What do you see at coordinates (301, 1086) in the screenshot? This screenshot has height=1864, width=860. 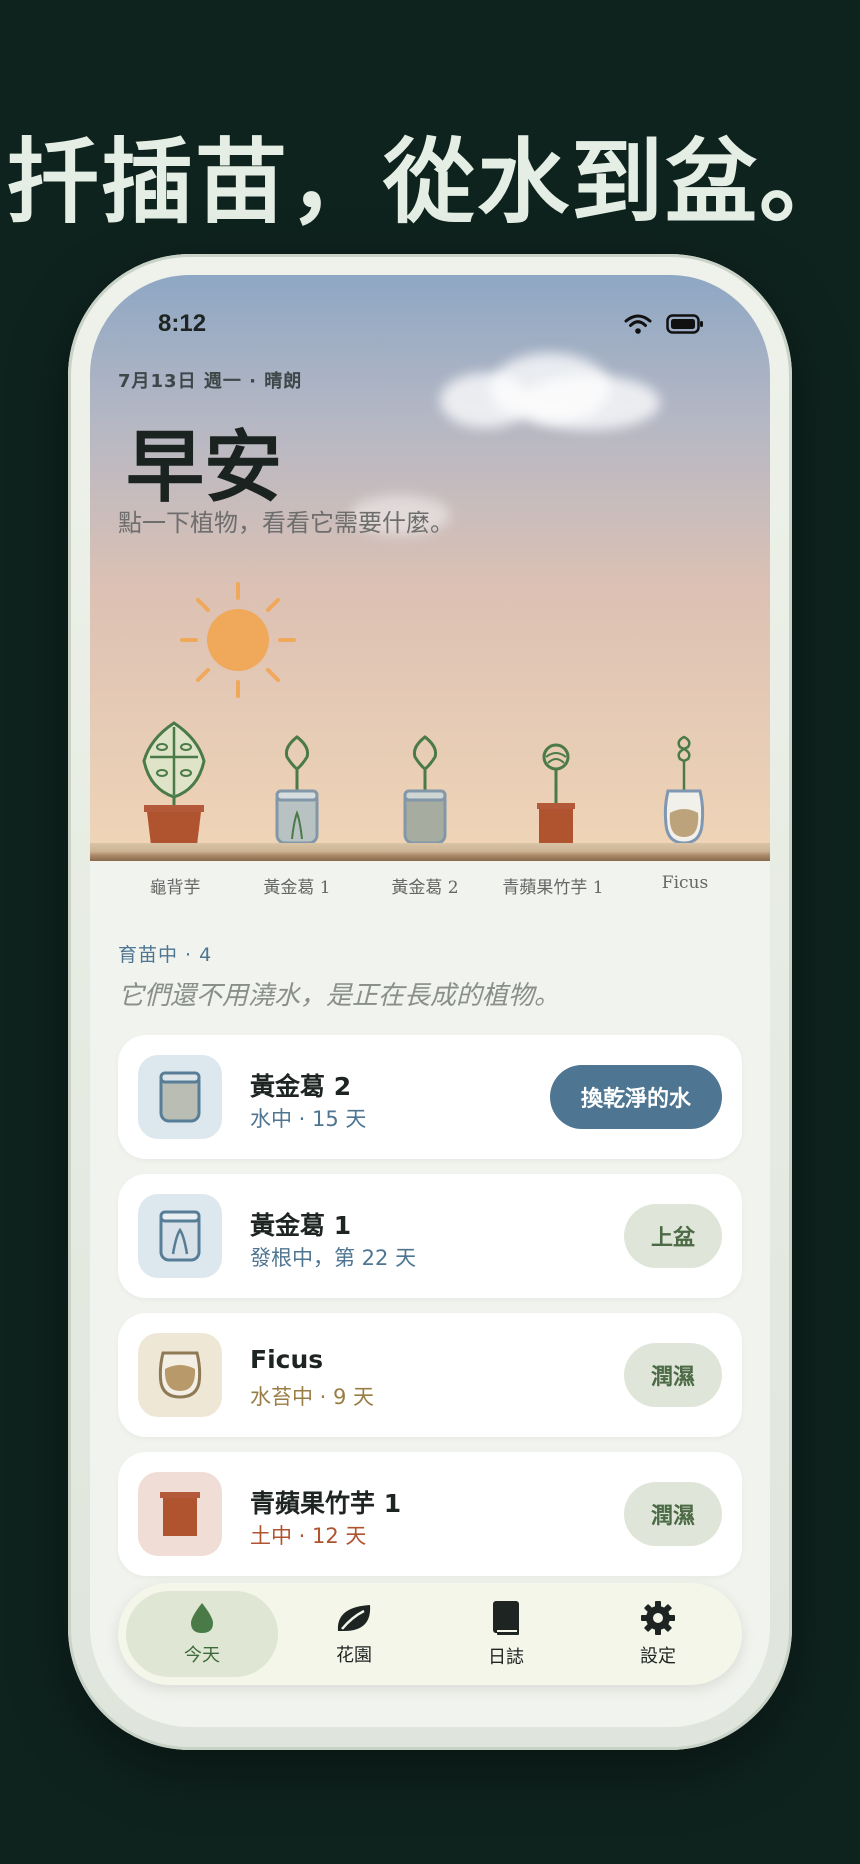 I see `card-title: 黃金葛 2` at bounding box center [301, 1086].